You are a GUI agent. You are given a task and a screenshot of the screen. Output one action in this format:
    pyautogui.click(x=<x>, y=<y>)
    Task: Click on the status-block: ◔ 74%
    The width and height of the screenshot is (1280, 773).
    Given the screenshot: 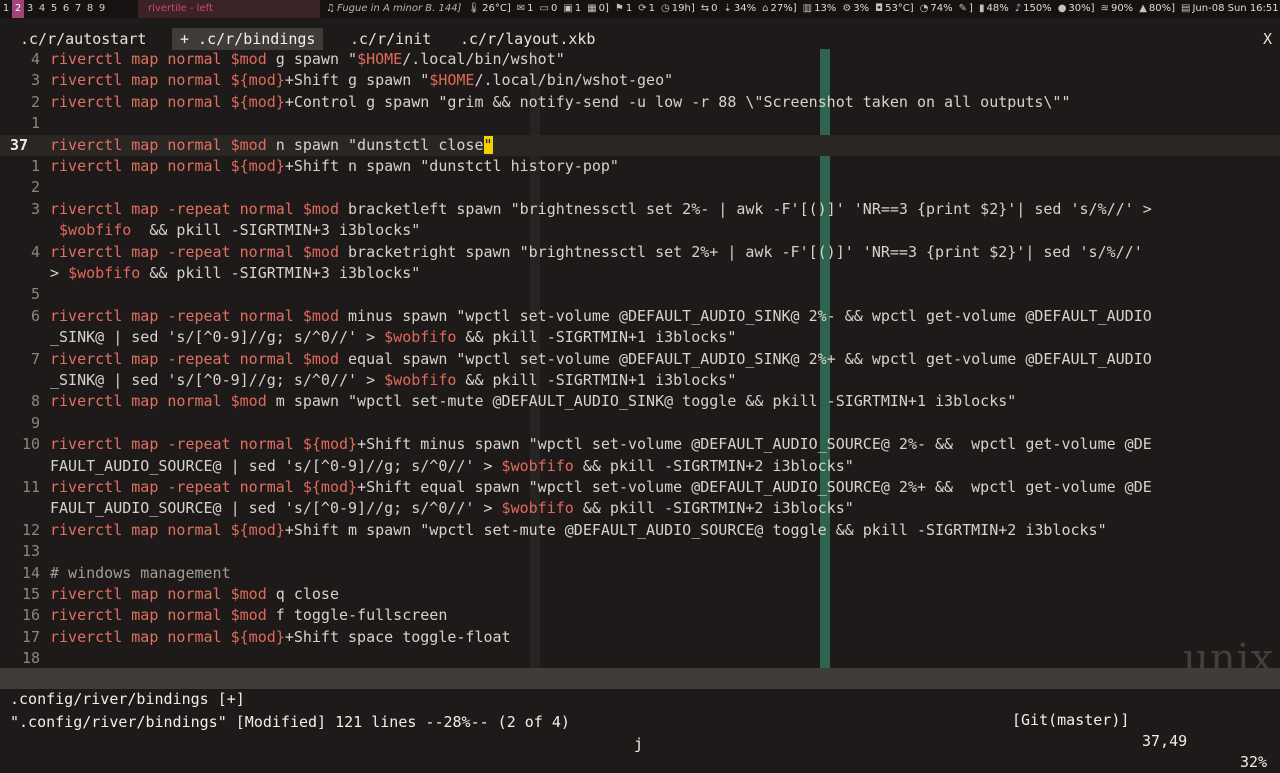 What is the action you would take?
    pyautogui.click(x=936, y=9)
    